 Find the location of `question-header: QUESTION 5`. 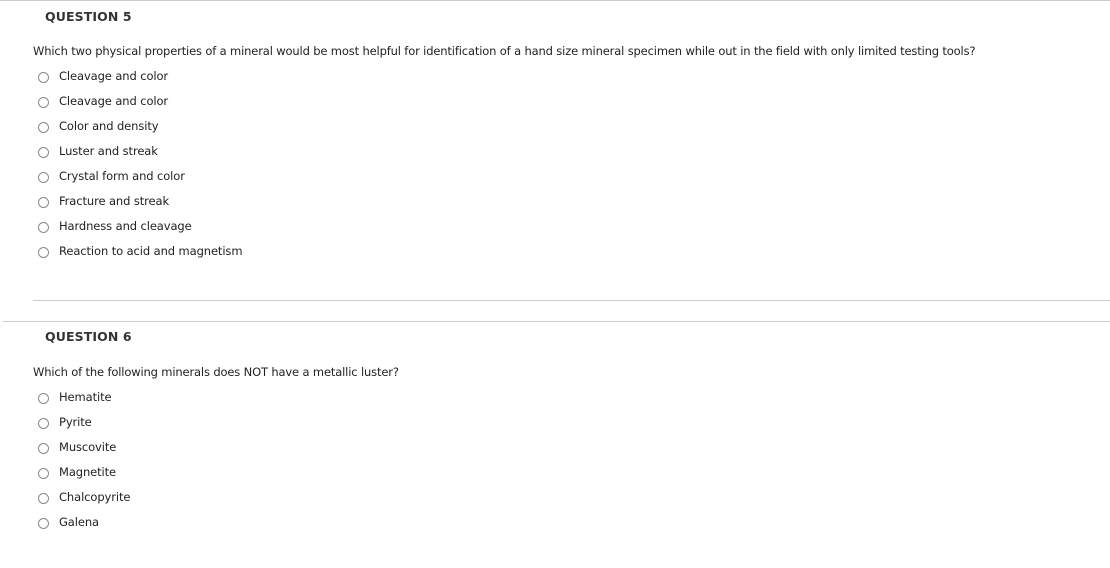

question-header: QUESTION 5 is located at coordinates (88, 16).